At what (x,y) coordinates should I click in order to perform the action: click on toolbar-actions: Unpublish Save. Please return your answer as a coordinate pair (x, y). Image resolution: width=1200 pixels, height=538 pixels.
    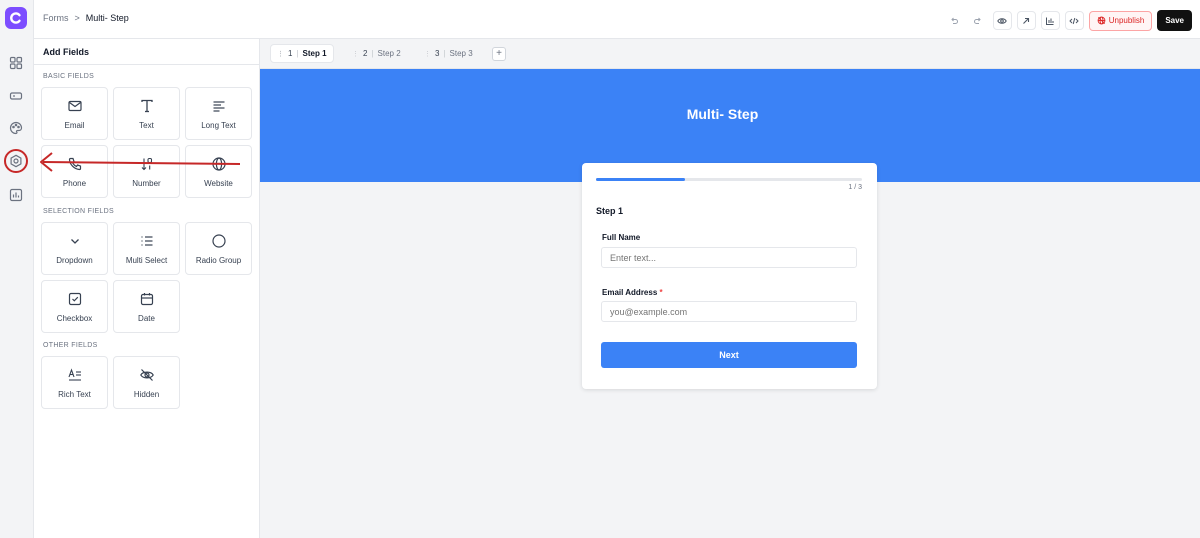
    Looking at the image, I should click on (1068, 20).